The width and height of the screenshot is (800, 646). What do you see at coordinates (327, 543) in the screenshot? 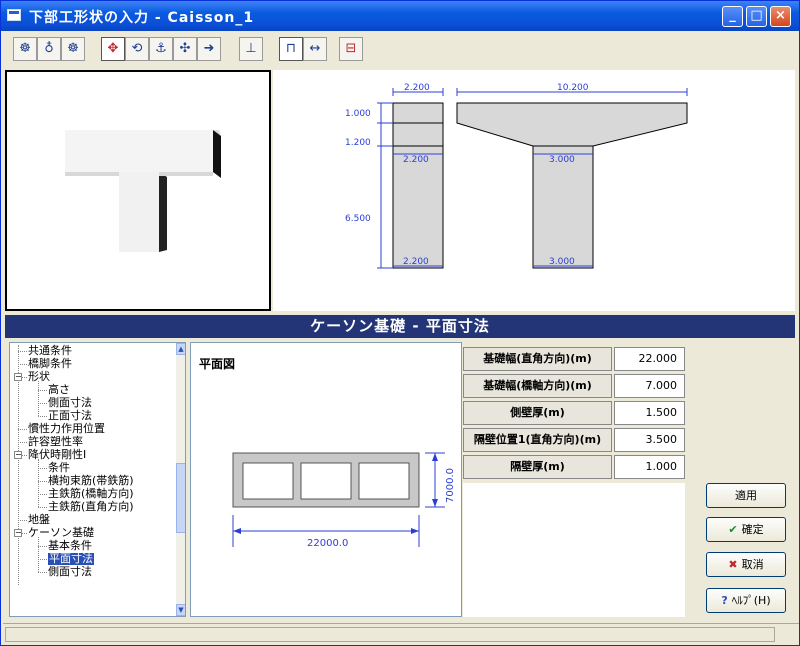
I see `plan-width-dim: 22000.0` at bounding box center [327, 543].